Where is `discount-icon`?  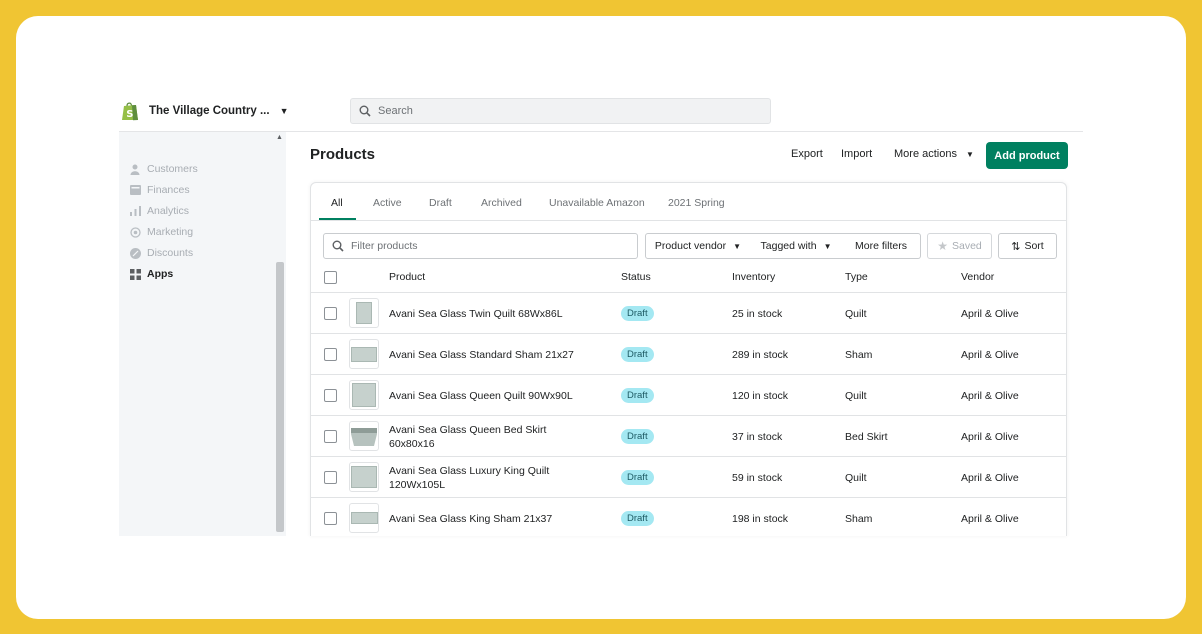
discount-icon is located at coordinates (135, 253).